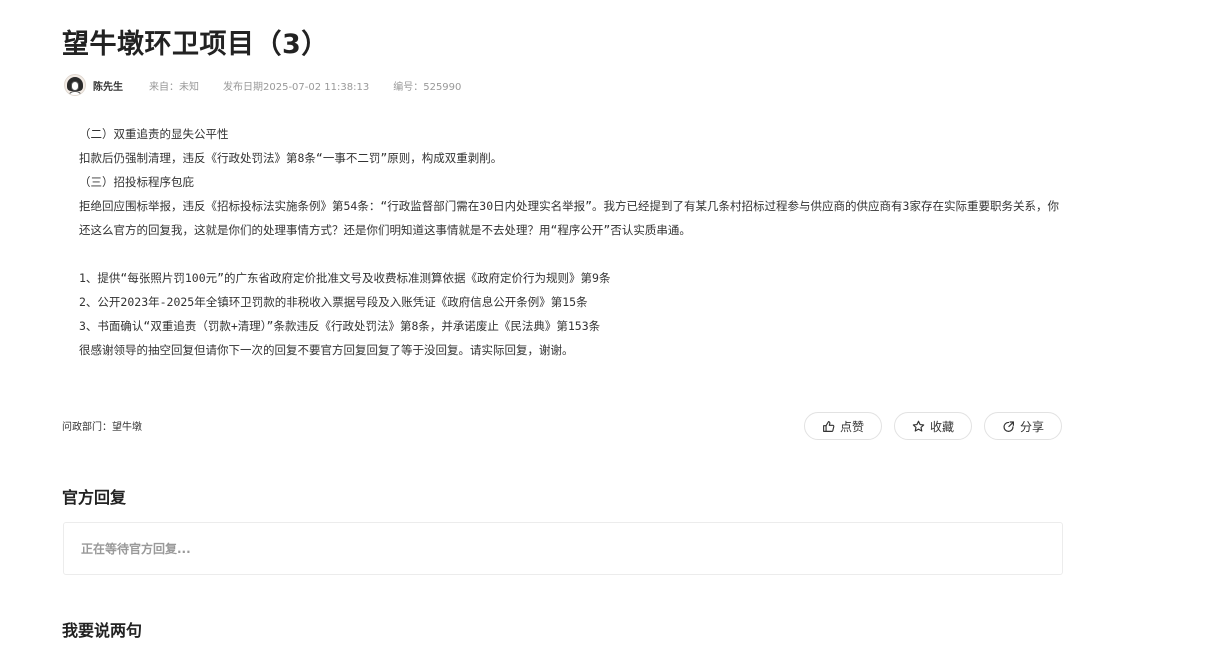 The width and height of the screenshot is (1232, 647). I want to click on action-bar: 点赞 收藏 分享, so click(933, 426).